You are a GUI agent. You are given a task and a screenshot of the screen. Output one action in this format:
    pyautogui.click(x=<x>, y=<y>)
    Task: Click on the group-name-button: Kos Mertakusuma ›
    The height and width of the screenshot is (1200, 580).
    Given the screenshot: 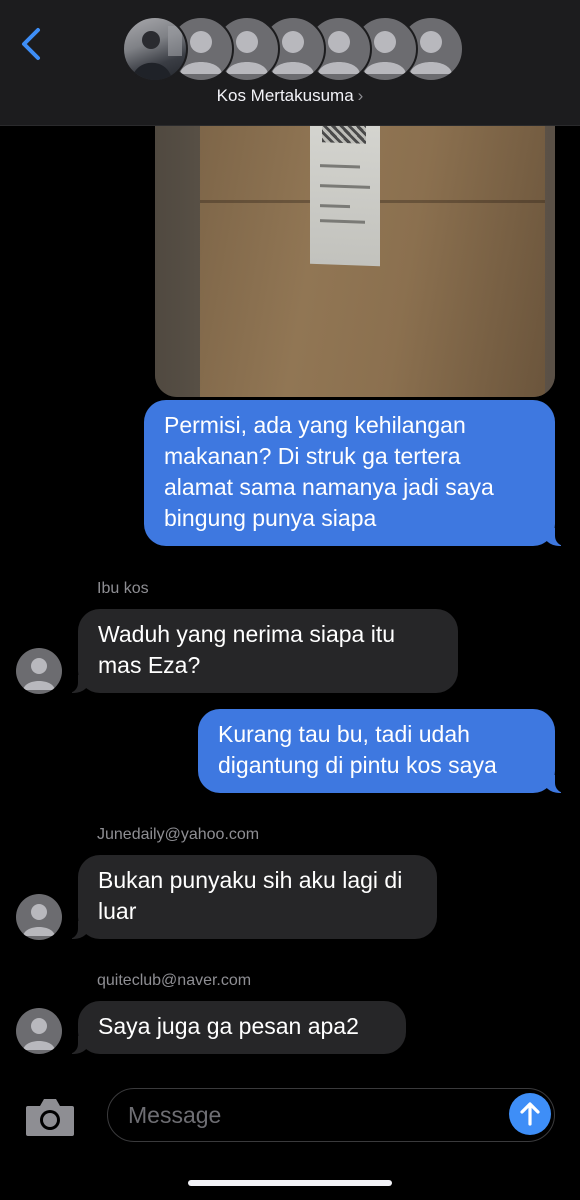 What is the action you would take?
    pyautogui.click(x=290, y=96)
    